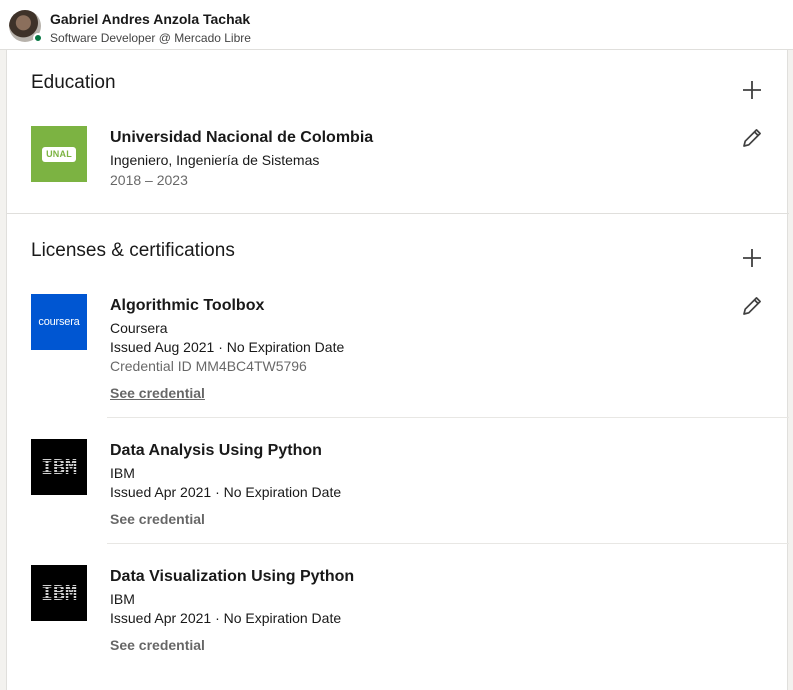 The image size is (793, 690). Describe the element at coordinates (398, 213) in the screenshot. I see `section-divider` at that location.